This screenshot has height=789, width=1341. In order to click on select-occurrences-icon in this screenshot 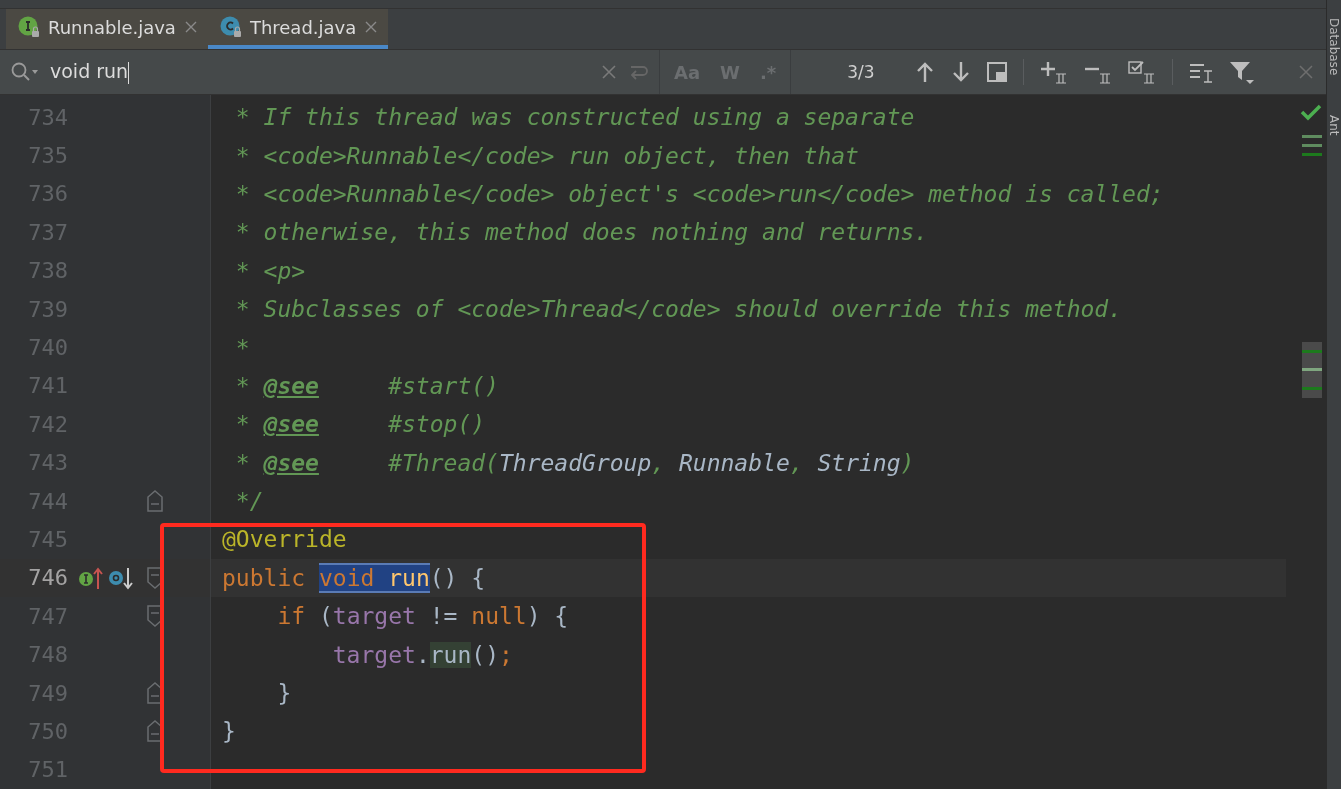, I will do `click(1141, 72)`.